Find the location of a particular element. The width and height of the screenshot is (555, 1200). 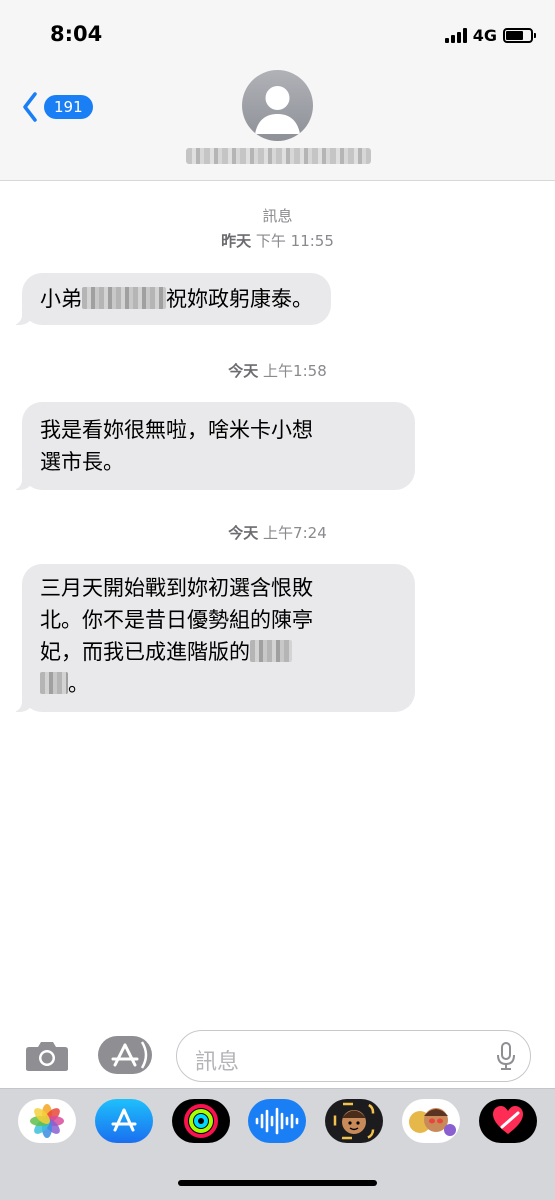

cellular-signal-icon is located at coordinates (455, 35).